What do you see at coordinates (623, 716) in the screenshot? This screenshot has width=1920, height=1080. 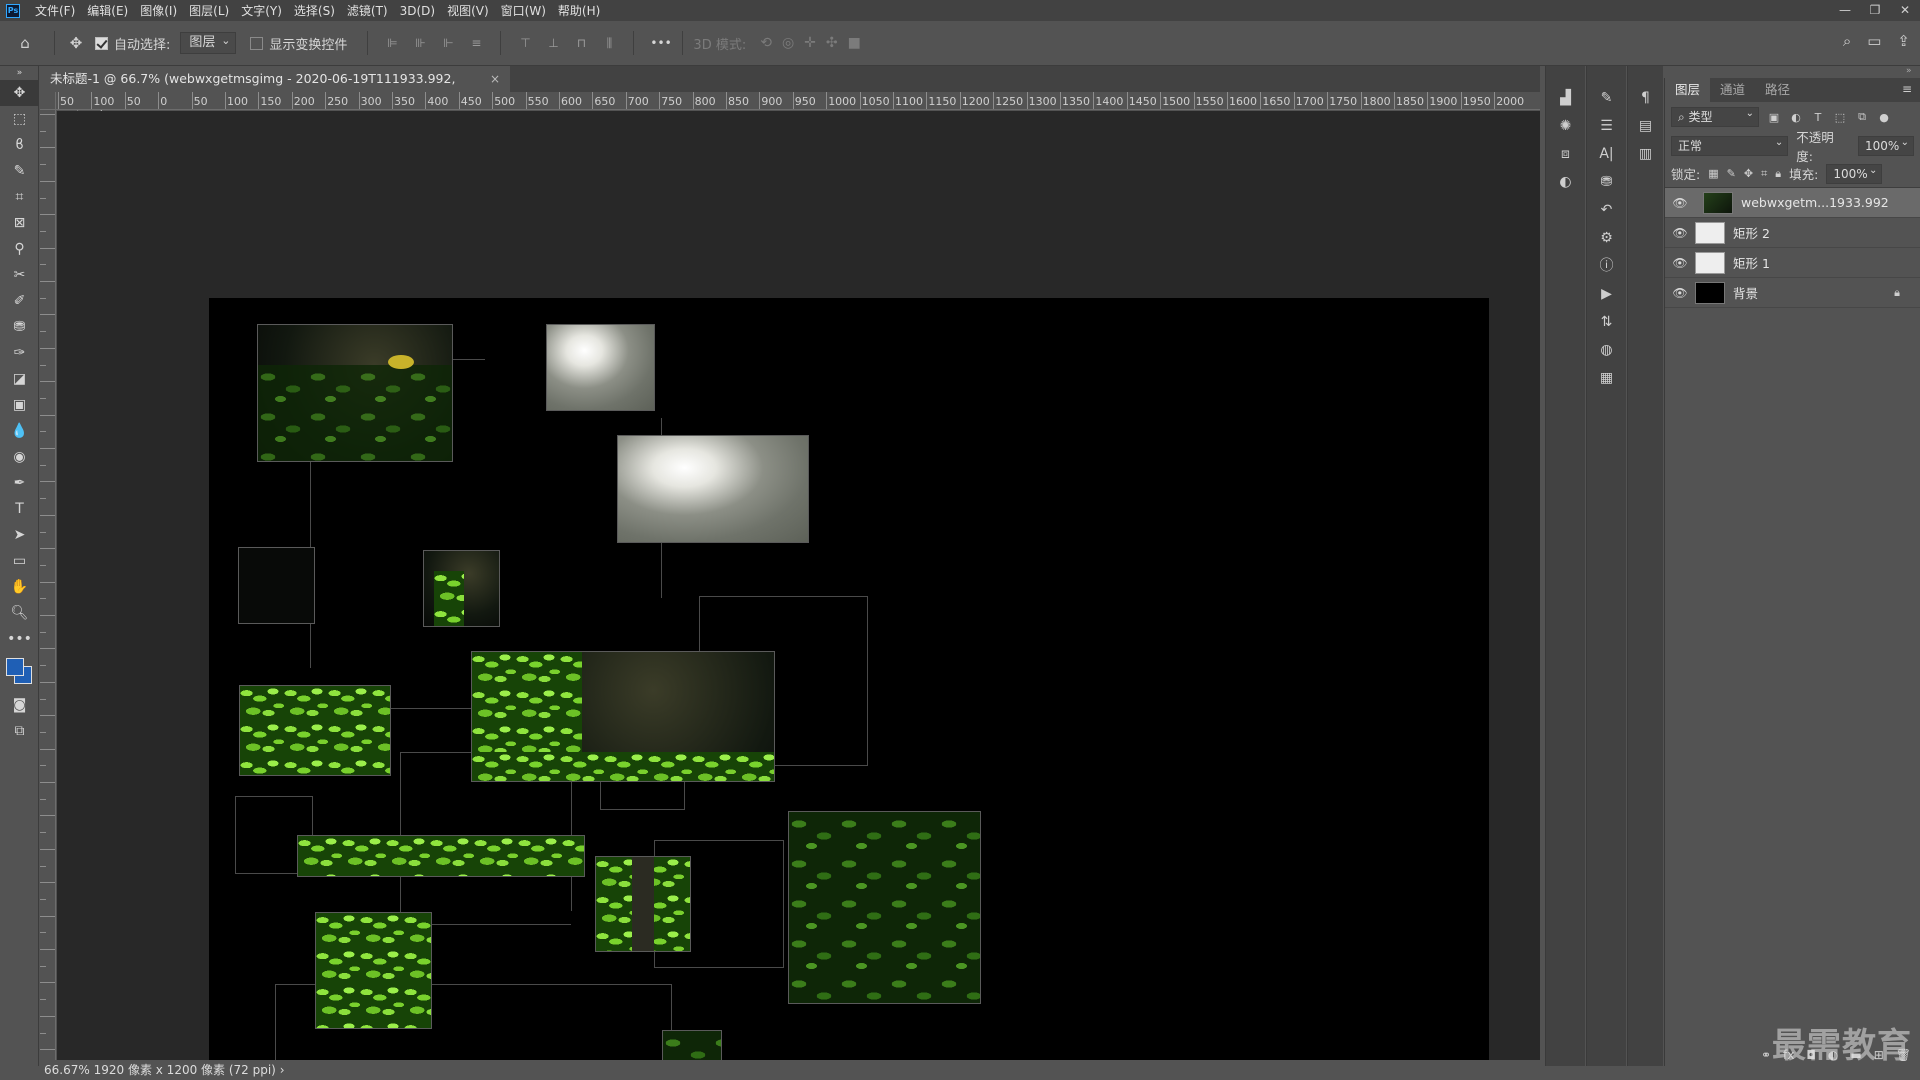 I see `photo-tile-garden` at bounding box center [623, 716].